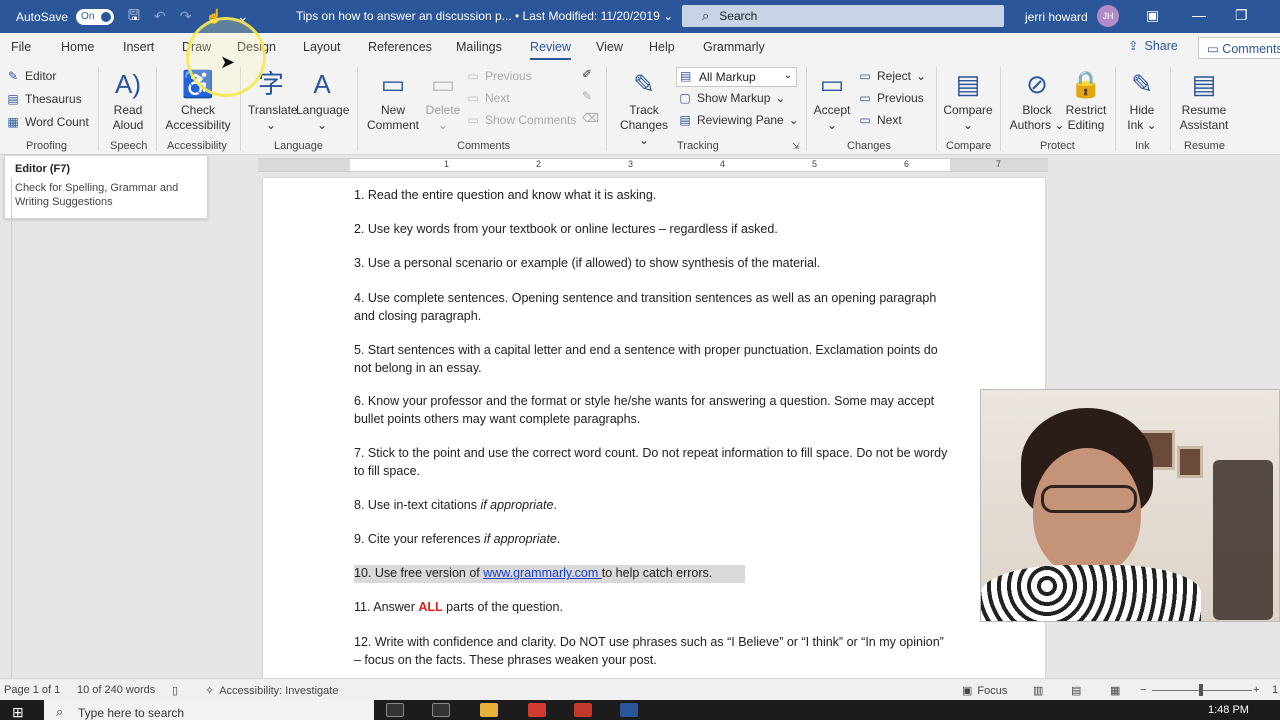  Describe the element at coordinates (654, 540) in the screenshot. I see `list-item: 9. Cite your references if appropriate.` at that location.